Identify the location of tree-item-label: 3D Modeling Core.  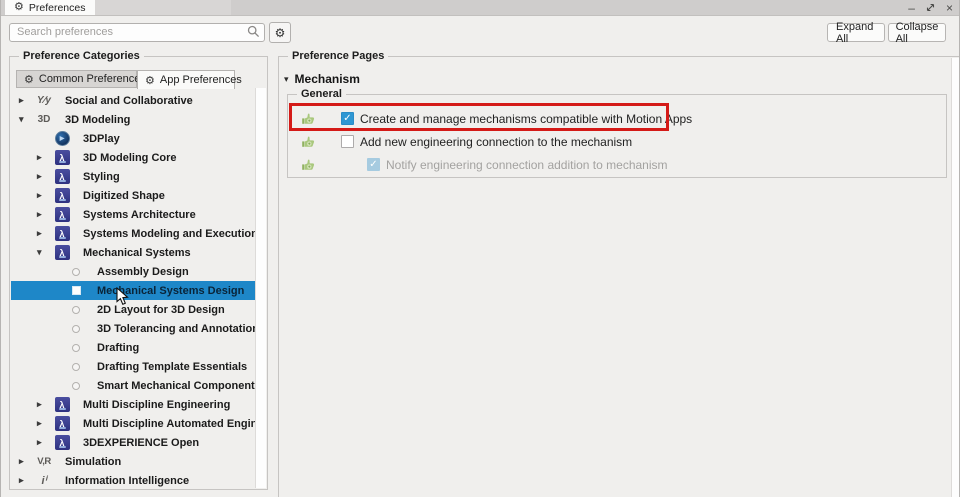
(130, 157).